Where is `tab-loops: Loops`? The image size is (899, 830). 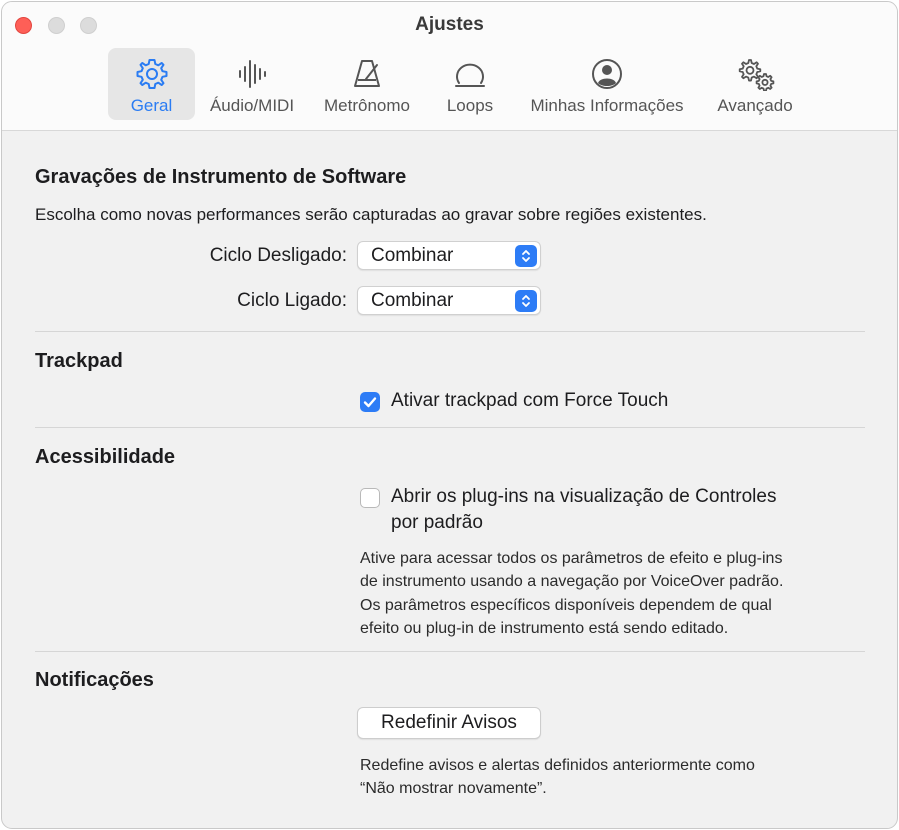
tab-loops: Loops is located at coordinates (470, 84).